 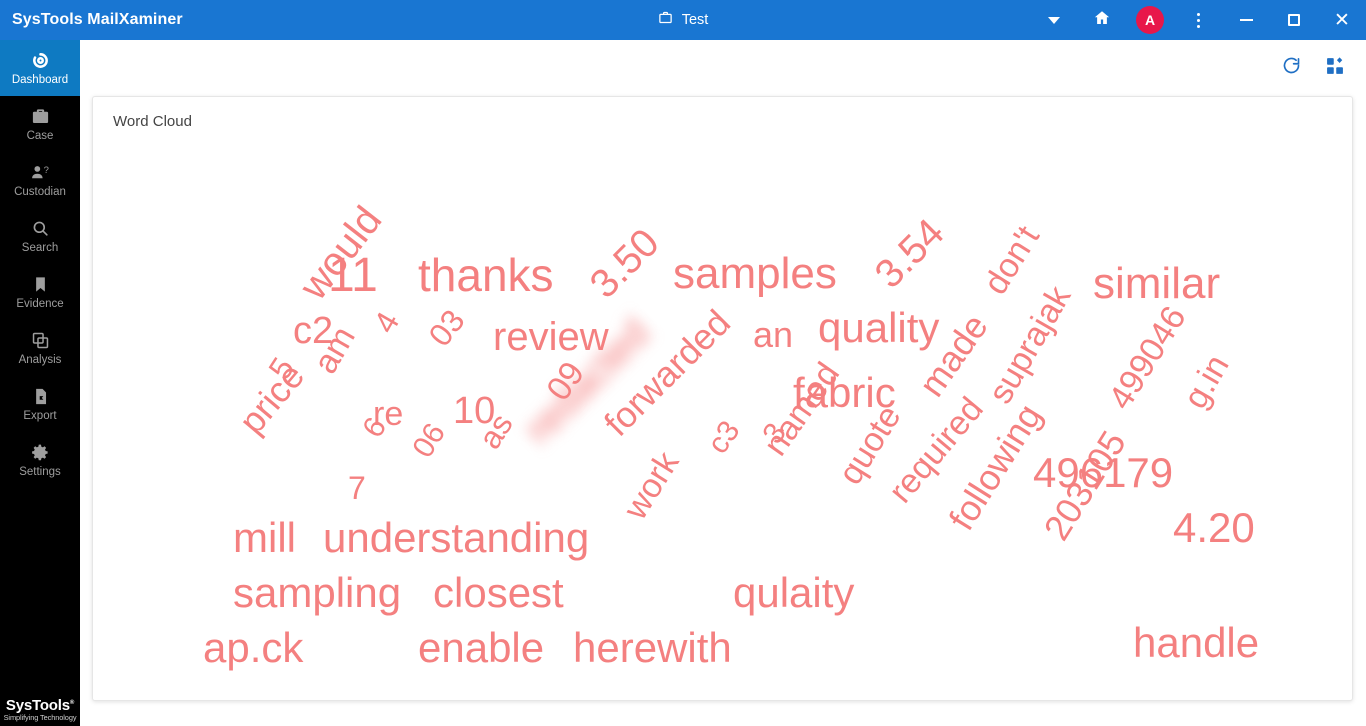 What do you see at coordinates (357, 488) in the screenshot?
I see `word-cloud-term: 7` at bounding box center [357, 488].